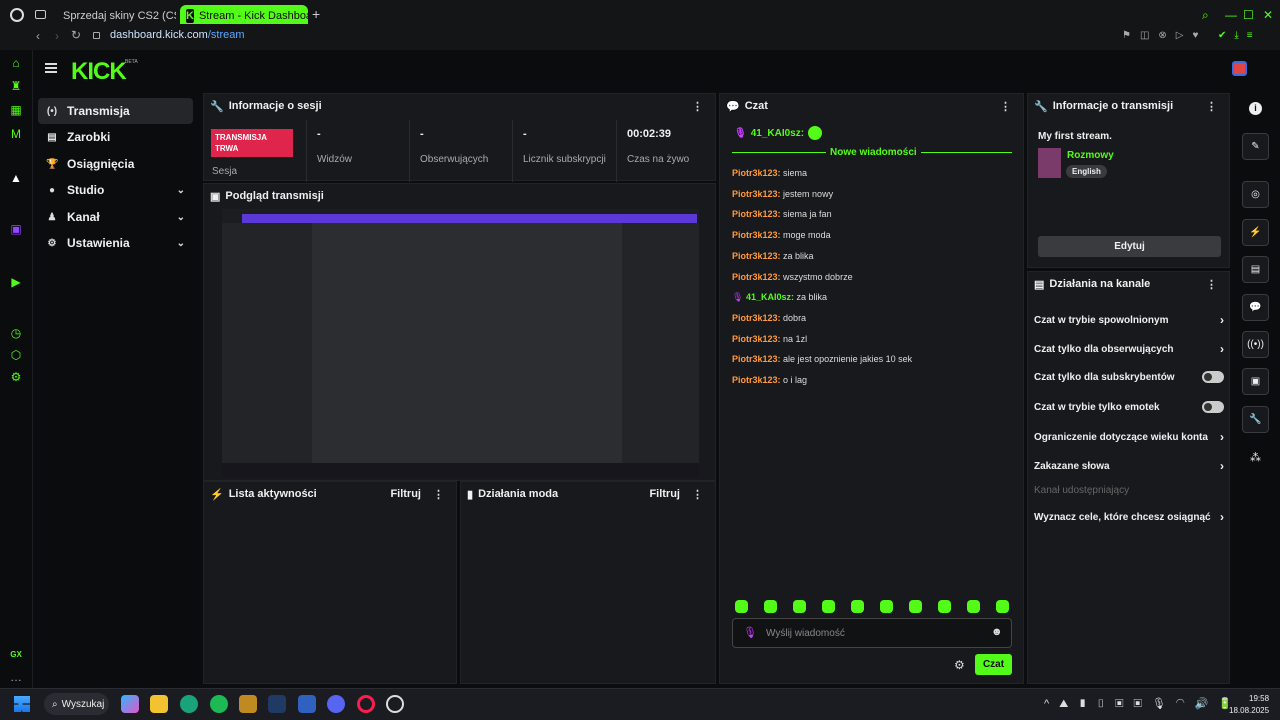 This screenshot has width=1280, height=720. What do you see at coordinates (1255, 146) in the screenshot?
I see `edit-pencil-icon: ✎` at bounding box center [1255, 146].